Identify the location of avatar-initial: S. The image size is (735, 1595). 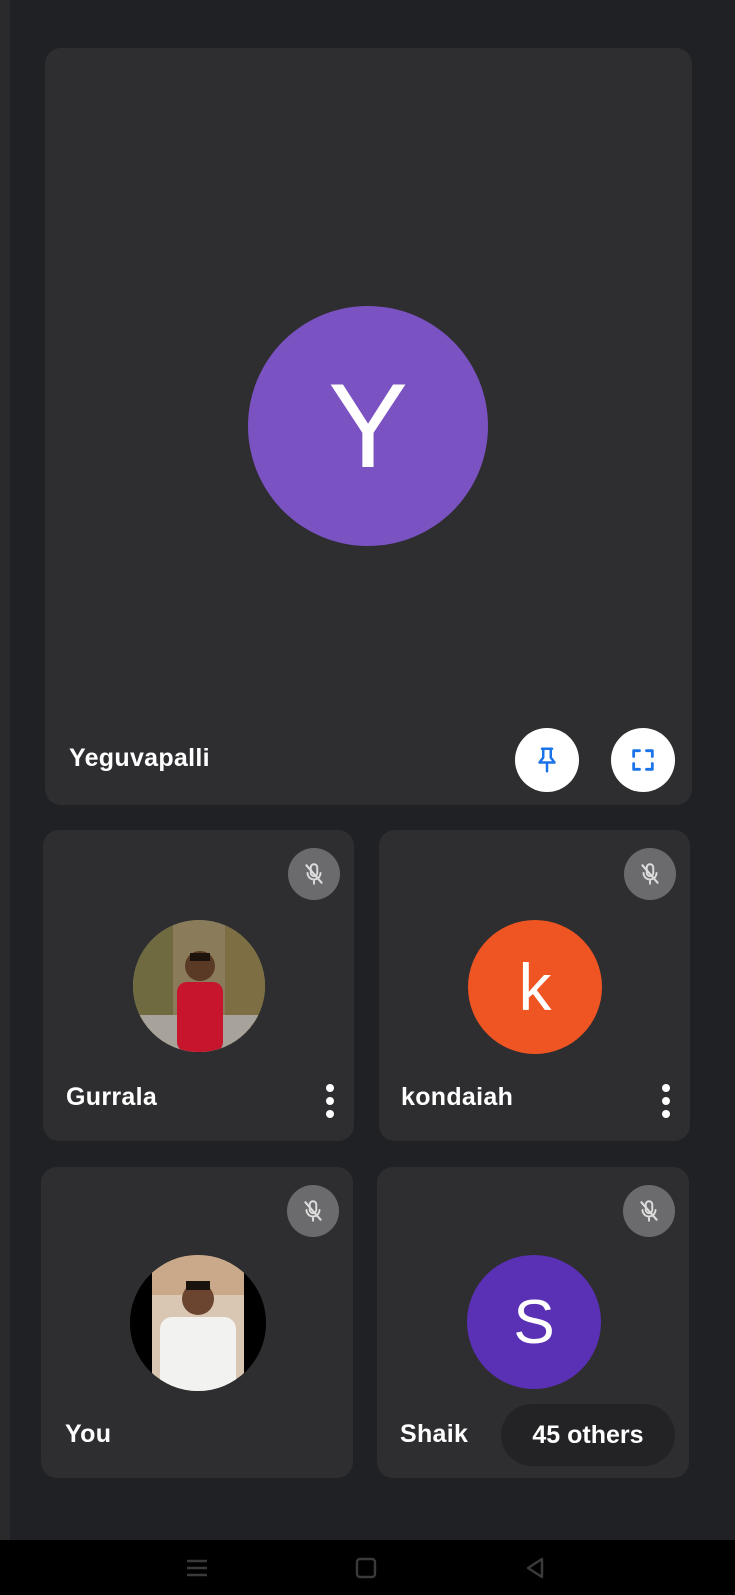
(534, 1322).